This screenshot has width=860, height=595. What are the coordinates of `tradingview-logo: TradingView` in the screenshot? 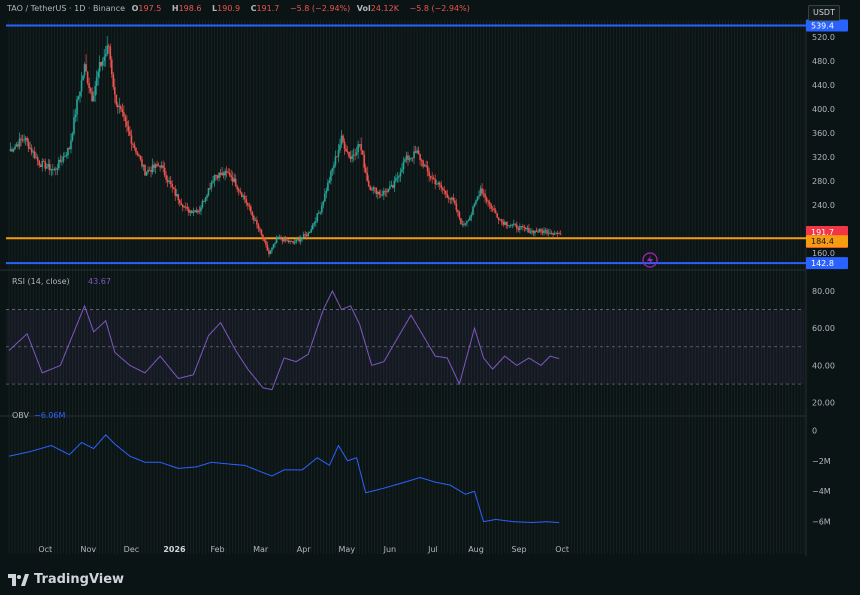 It's located at (66, 579).